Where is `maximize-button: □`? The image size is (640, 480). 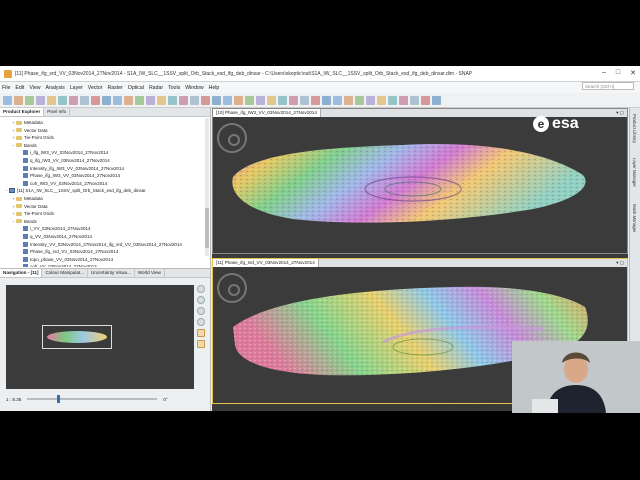 maximize-button: □ is located at coordinates (618, 73).